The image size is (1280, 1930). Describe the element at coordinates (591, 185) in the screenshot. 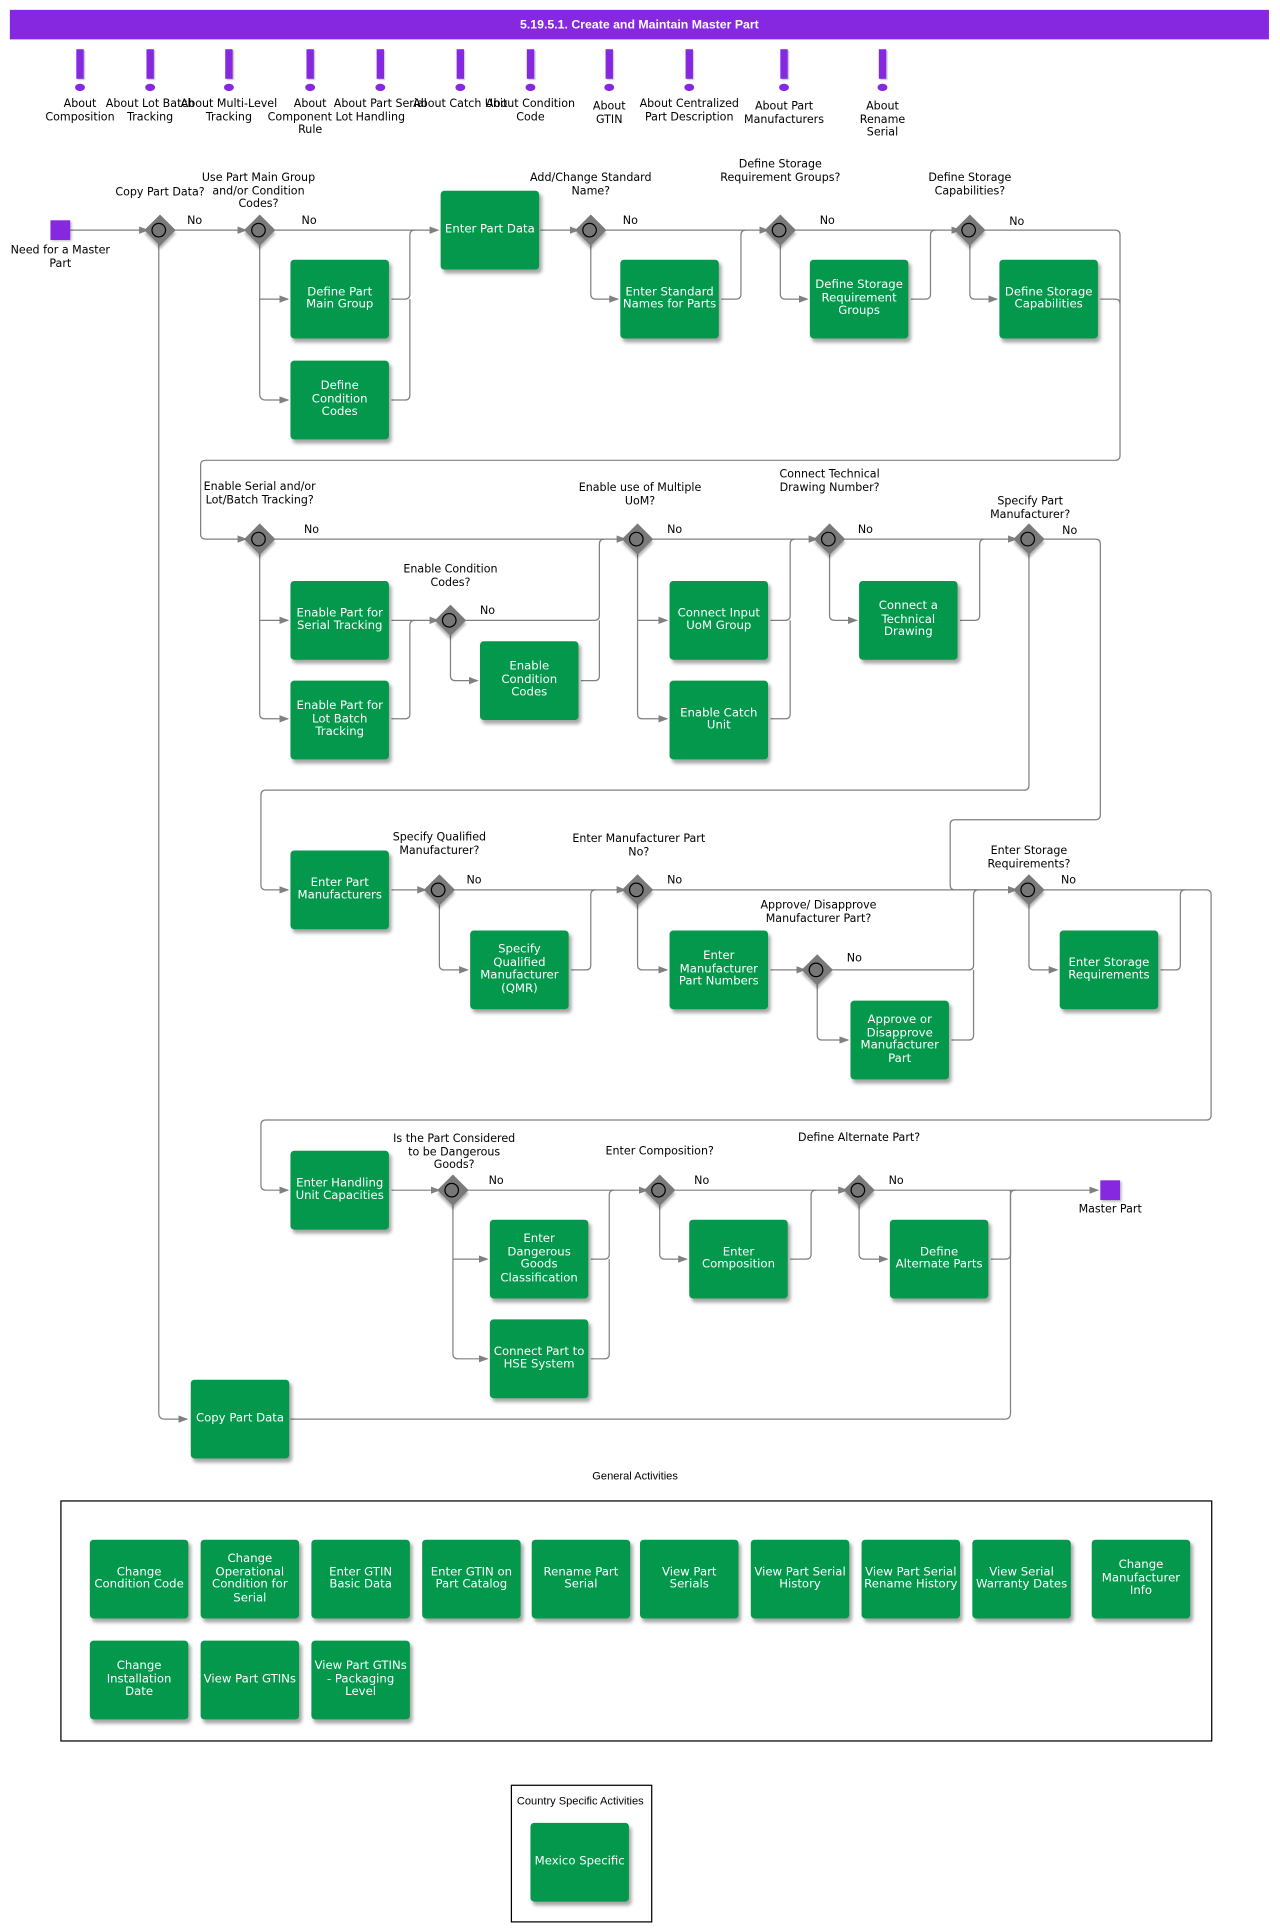

I see `gateway-label: Add/Change Standard Name?` at that location.